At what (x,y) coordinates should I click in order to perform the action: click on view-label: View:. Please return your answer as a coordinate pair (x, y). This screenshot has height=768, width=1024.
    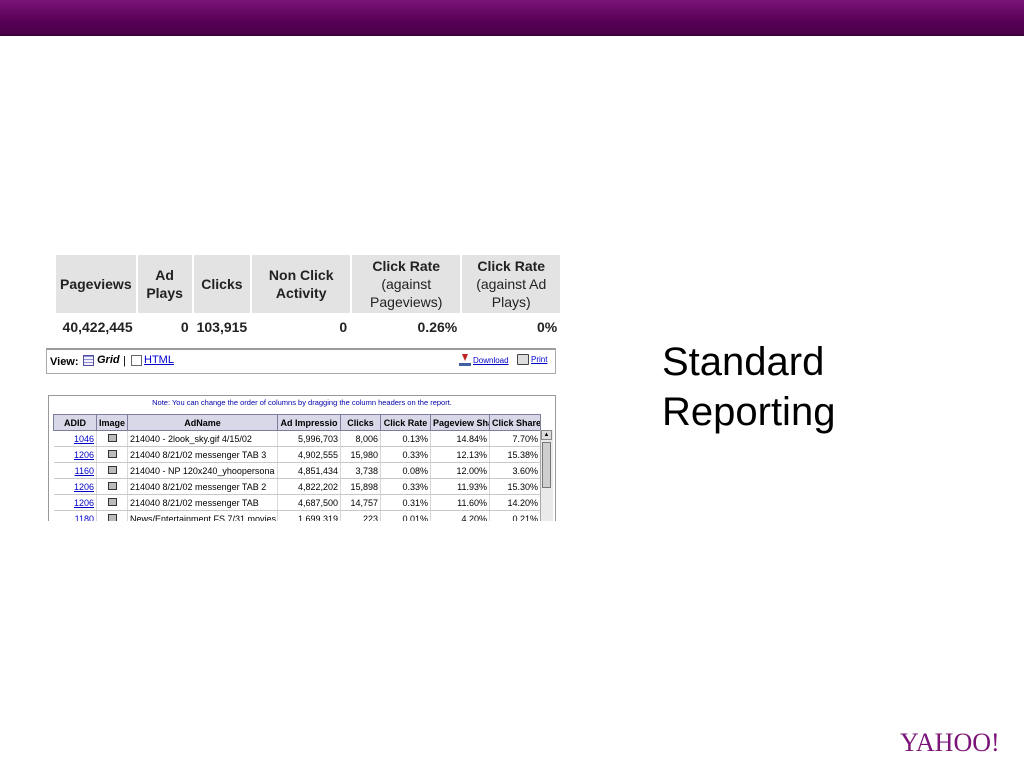
    Looking at the image, I should click on (64, 362).